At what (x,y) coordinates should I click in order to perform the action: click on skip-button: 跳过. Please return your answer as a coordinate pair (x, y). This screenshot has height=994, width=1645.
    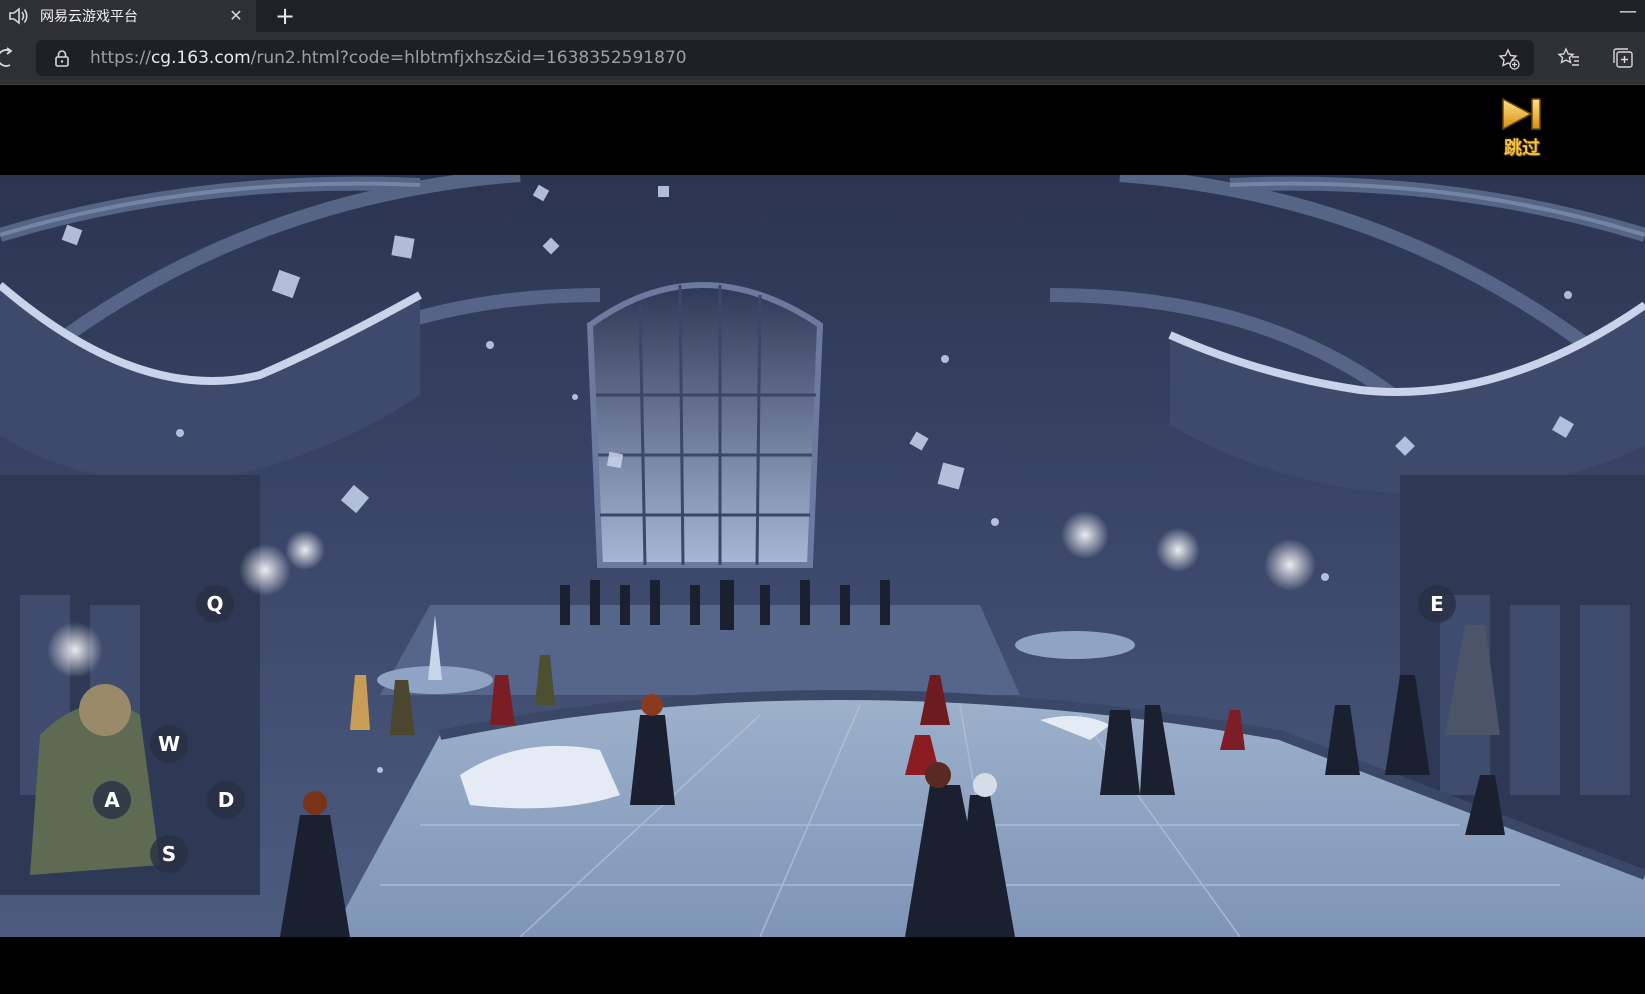
    Looking at the image, I should click on (1522, 127).